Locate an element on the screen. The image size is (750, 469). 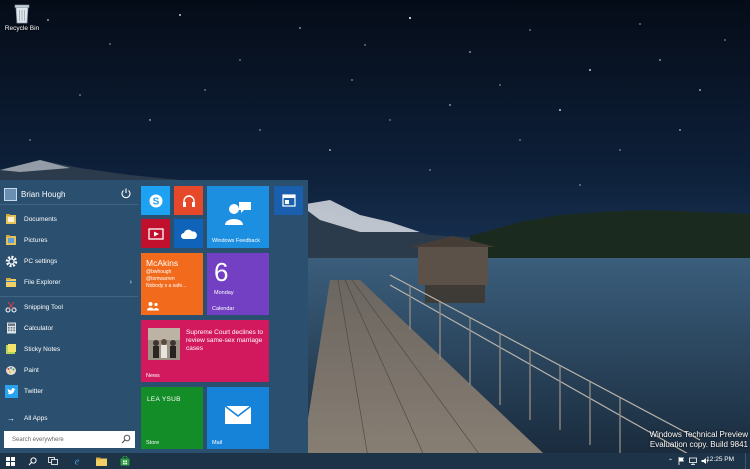
watermark-line-1: Windows Technical Preview is located at coordinates (698, 434).